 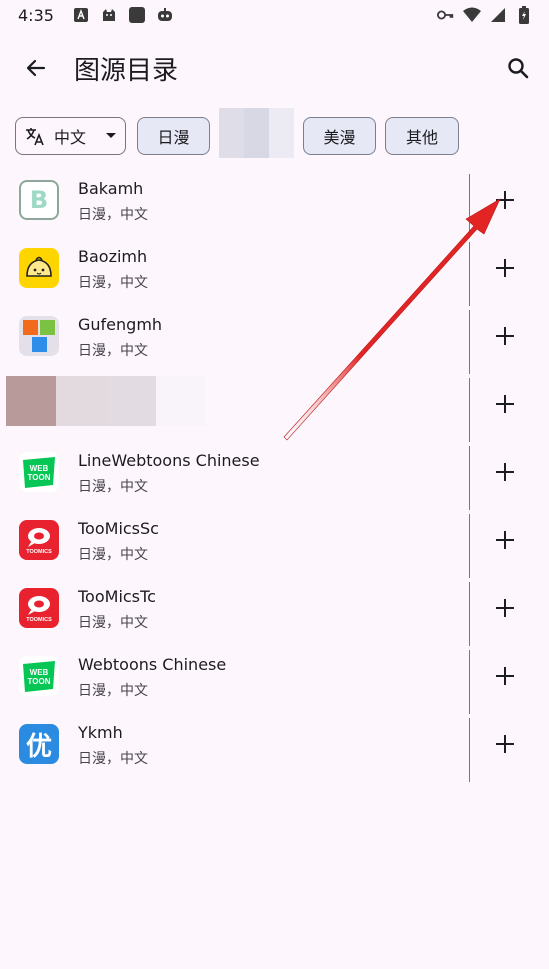 What do you see at coordinates (498, 15) in the screenshot?
I see `signal-icon` at bounding box center [498, 15].